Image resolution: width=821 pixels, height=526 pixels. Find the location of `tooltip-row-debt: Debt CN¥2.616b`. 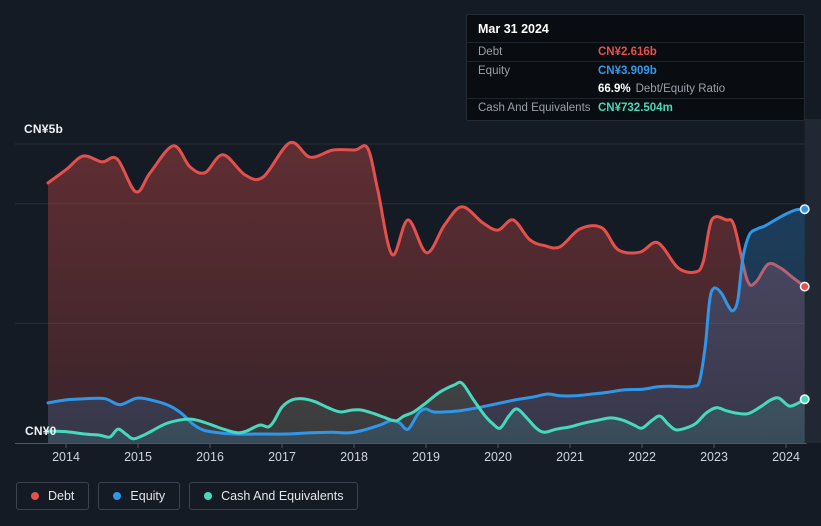

tooltip-row-debt: Debt CN¥2.616b is located at coordinates (635, 52).